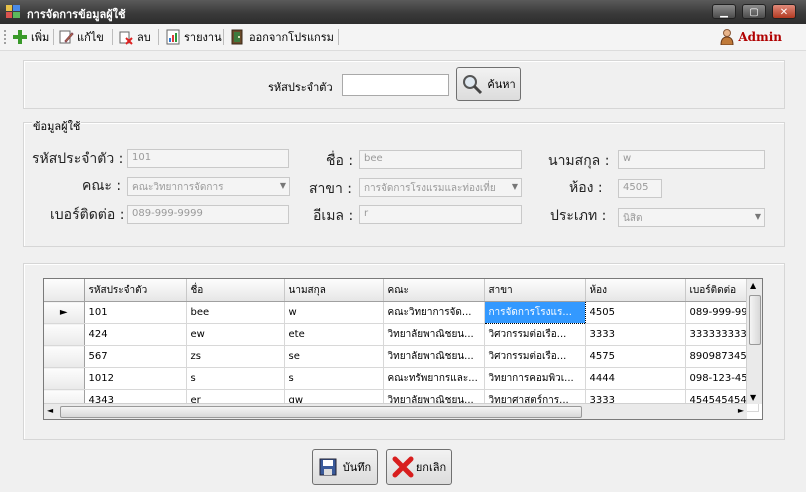 The image size is (806, 492). What do you see at coordinates (30, 37) in the screenshot?
I see `add-button: เพิ่ม` at bounding box center [30, 37].